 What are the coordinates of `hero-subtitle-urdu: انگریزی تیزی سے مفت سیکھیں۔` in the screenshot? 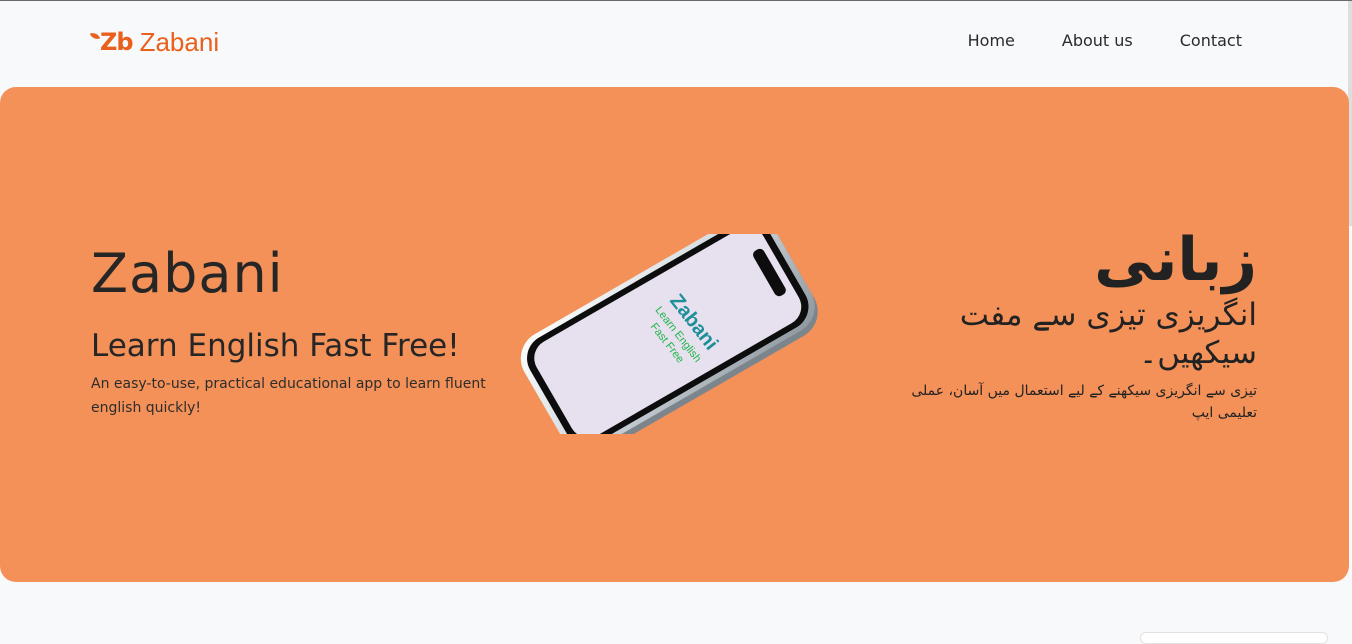 It's located at (1108, 334).